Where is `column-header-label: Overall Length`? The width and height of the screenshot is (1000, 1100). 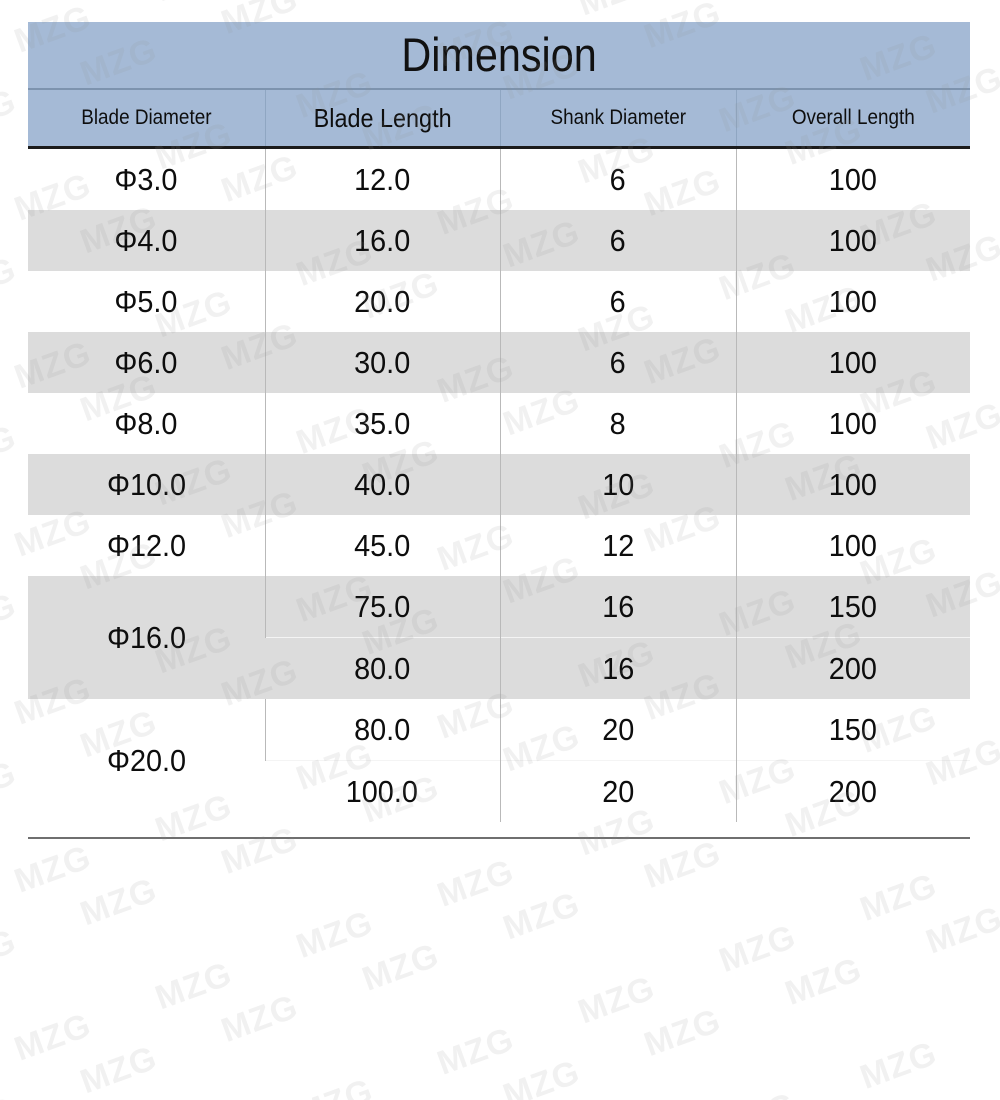 column-header-label: Overall Length is located at coordinates (853, 117).